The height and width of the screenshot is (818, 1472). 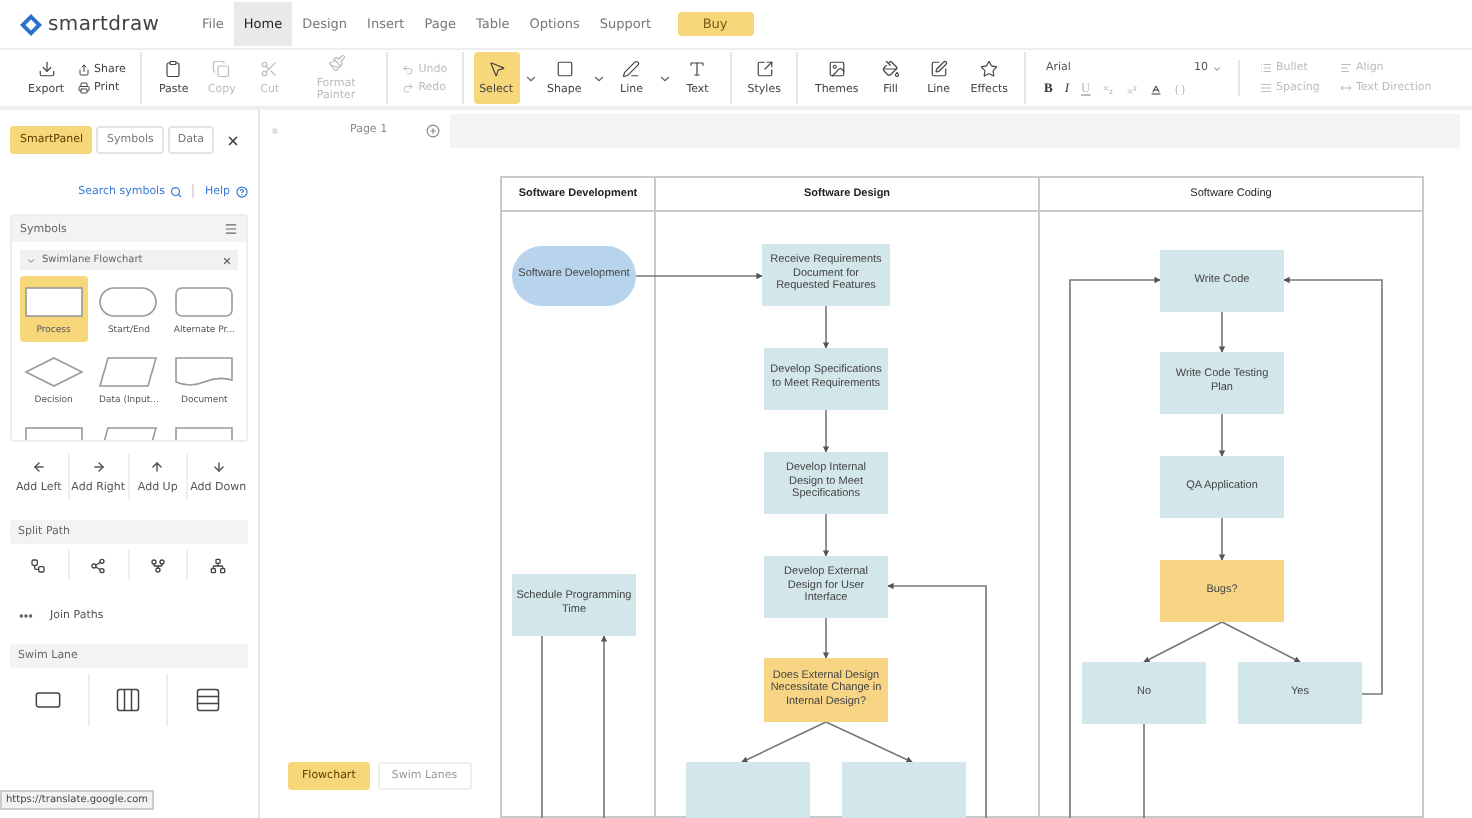 What do you see at coordinates (231, 229) in the screenshot?
I see `menu-icon` at bounding box center [231, 229].